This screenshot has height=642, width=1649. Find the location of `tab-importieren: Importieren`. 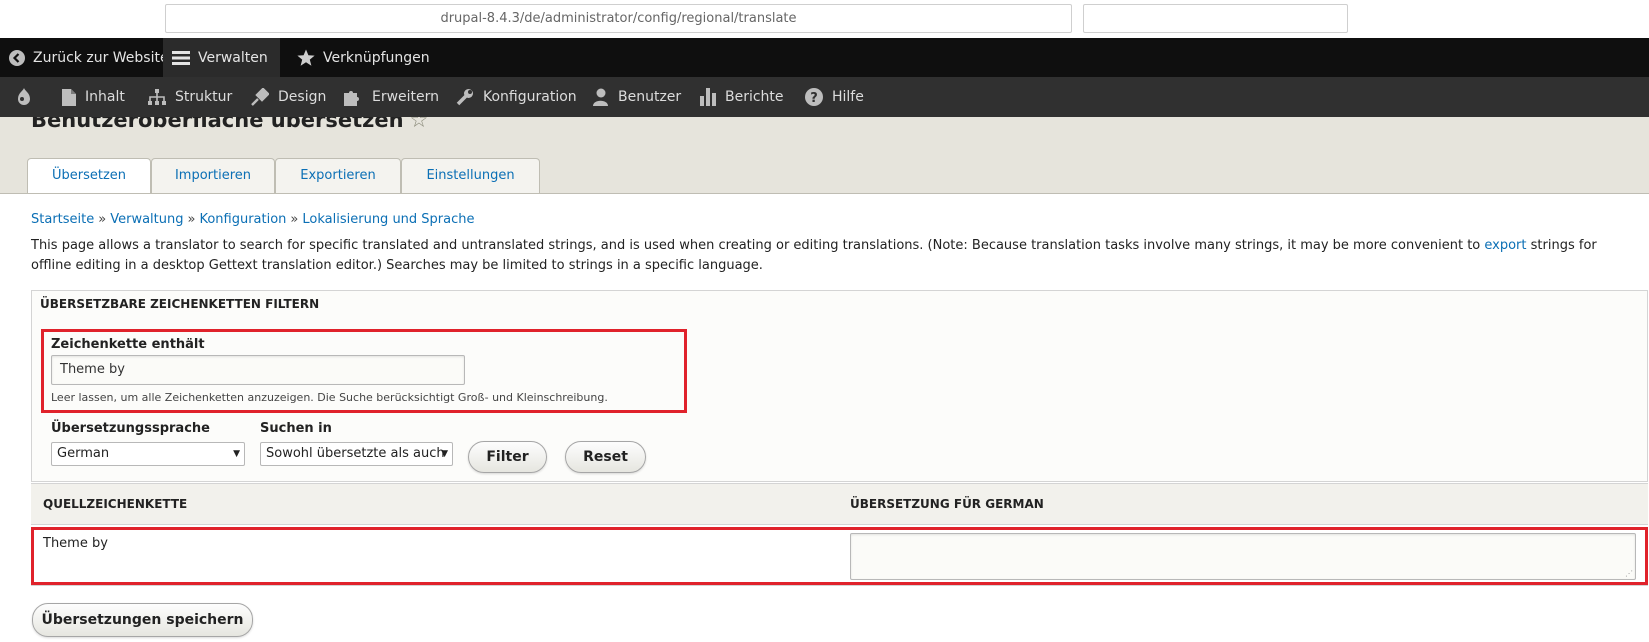

tab-importieren: Importieren is located at coordinates (213, 175).